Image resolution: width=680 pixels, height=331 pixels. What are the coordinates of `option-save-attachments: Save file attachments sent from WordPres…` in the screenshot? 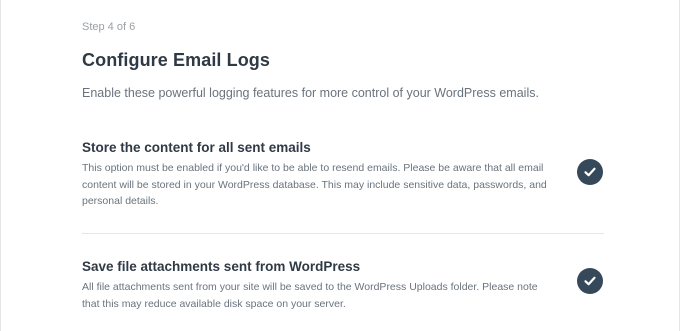 It's located at (343, 285).